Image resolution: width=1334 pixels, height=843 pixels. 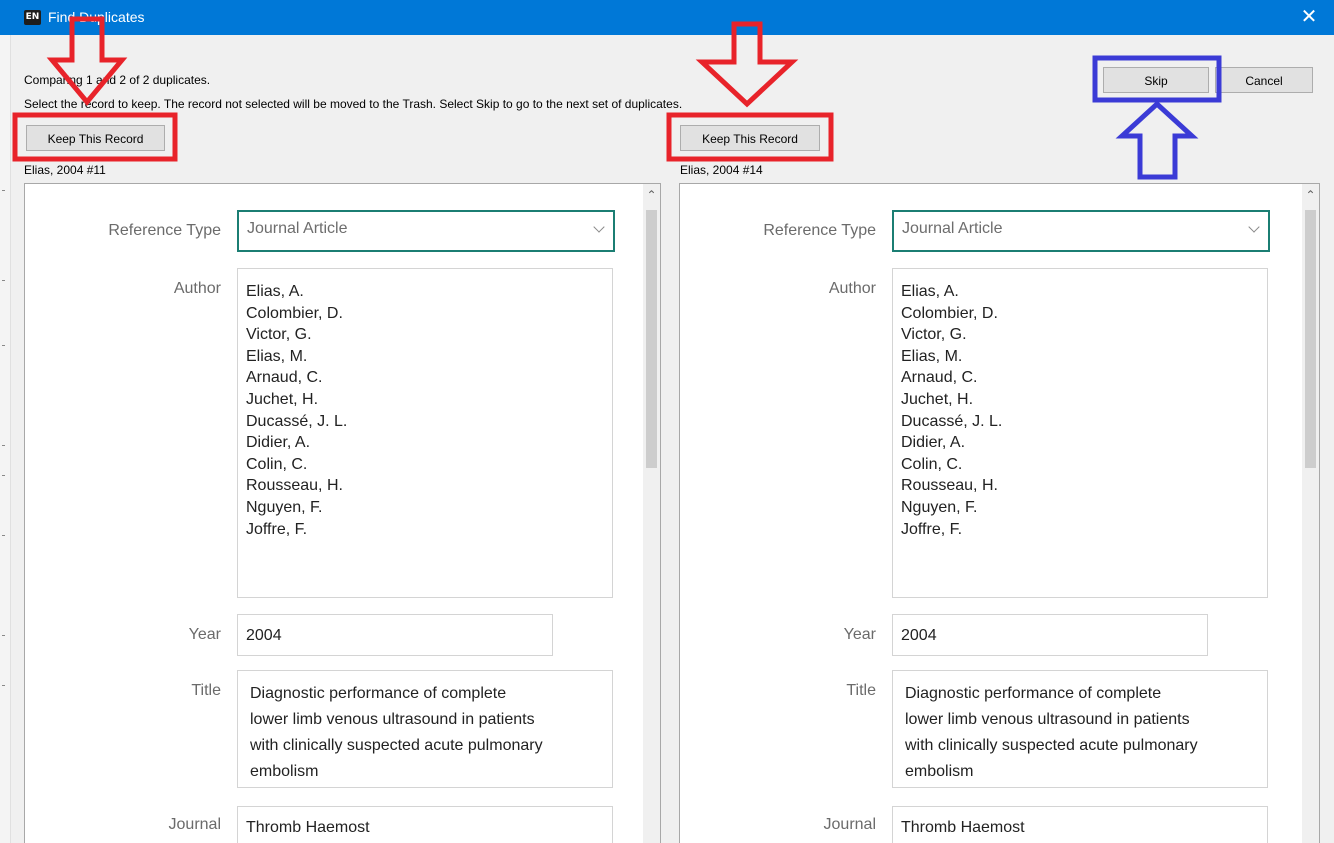 I want to click on arrow-down-icon, so click(x=747, y=64).